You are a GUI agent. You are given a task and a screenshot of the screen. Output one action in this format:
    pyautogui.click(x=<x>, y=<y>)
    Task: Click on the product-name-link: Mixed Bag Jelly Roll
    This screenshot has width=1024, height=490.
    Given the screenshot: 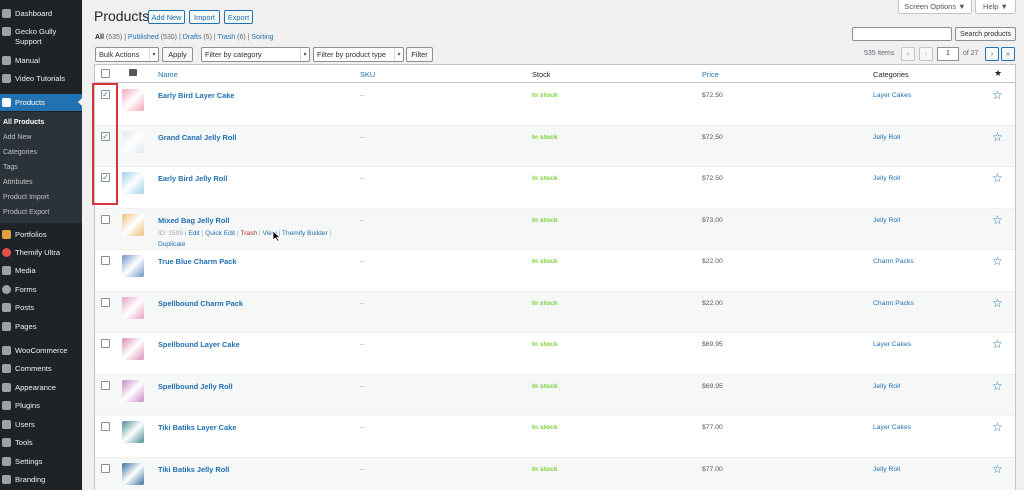 What is the action you would take?
    pyautogui.click(x=193, y=220)
    